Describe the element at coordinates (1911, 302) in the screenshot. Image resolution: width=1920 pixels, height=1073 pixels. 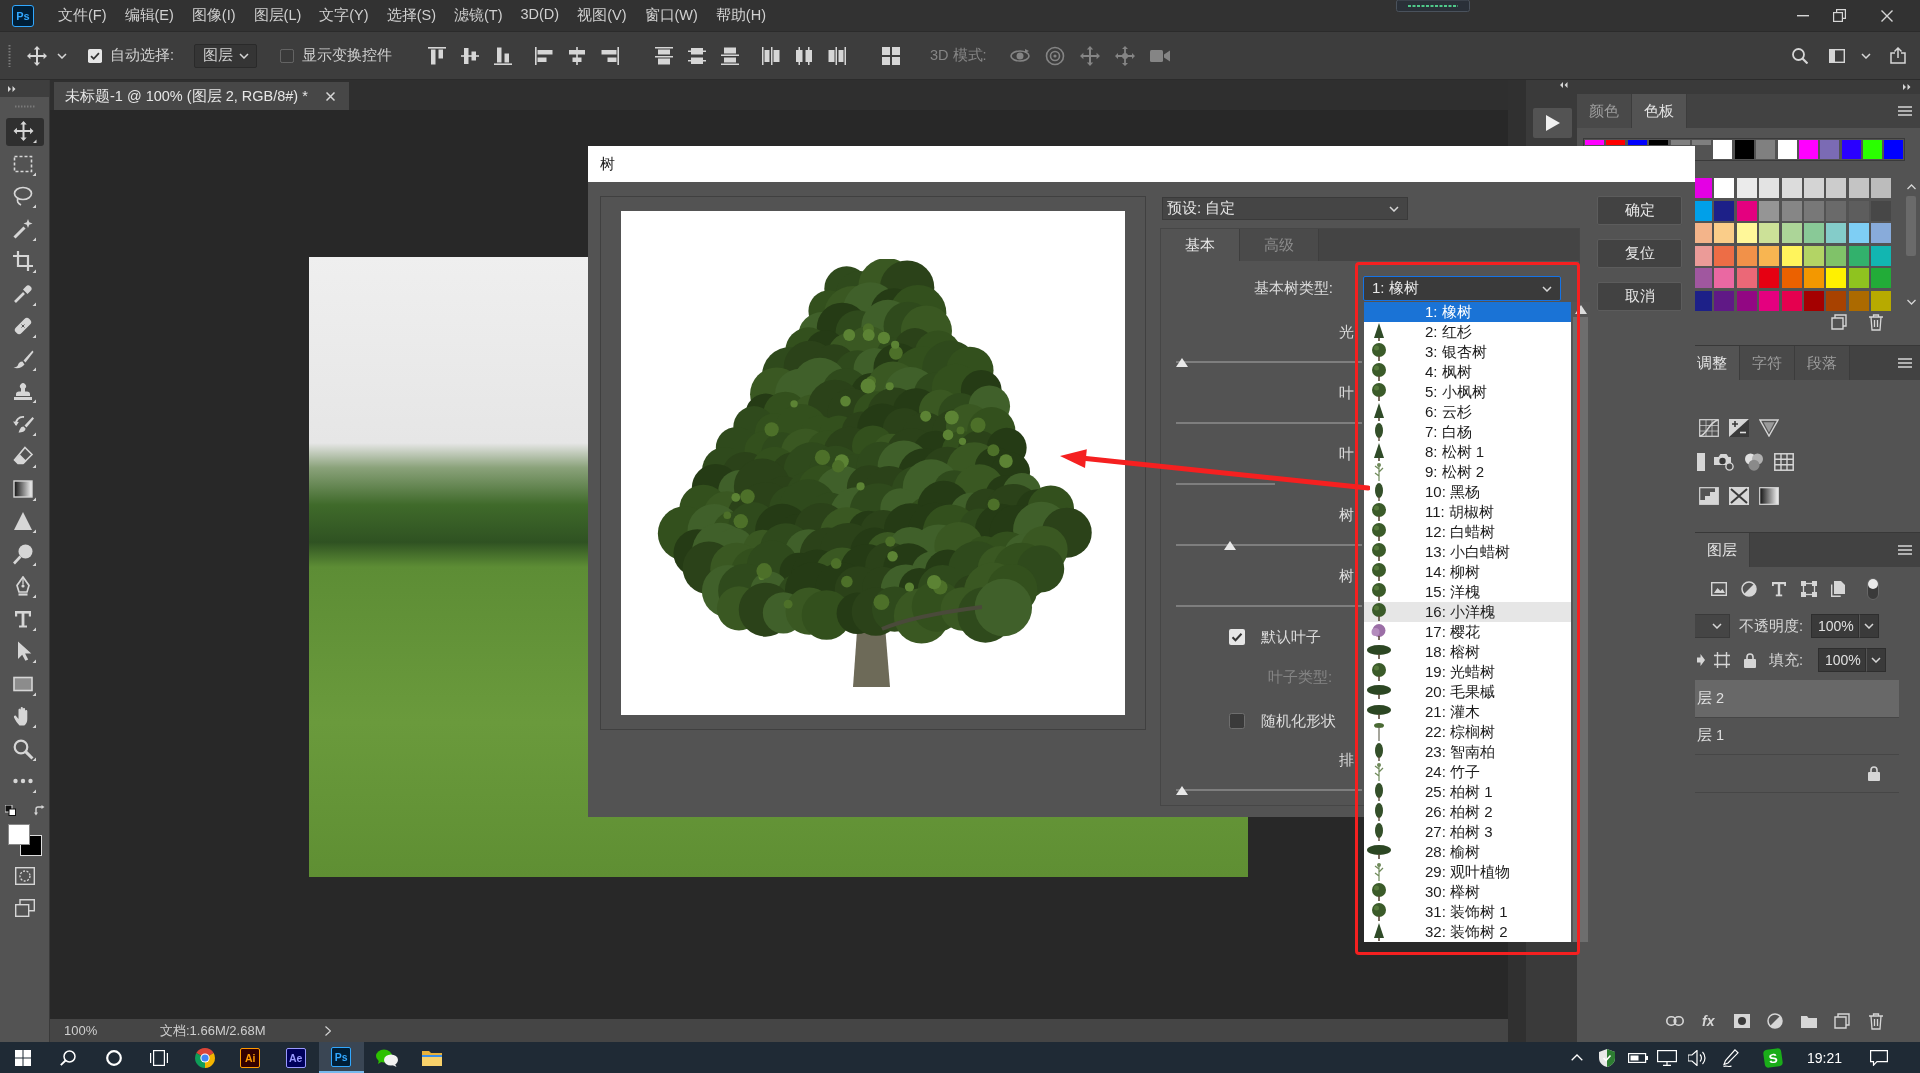
I see `scroll-down-icon` at that location.